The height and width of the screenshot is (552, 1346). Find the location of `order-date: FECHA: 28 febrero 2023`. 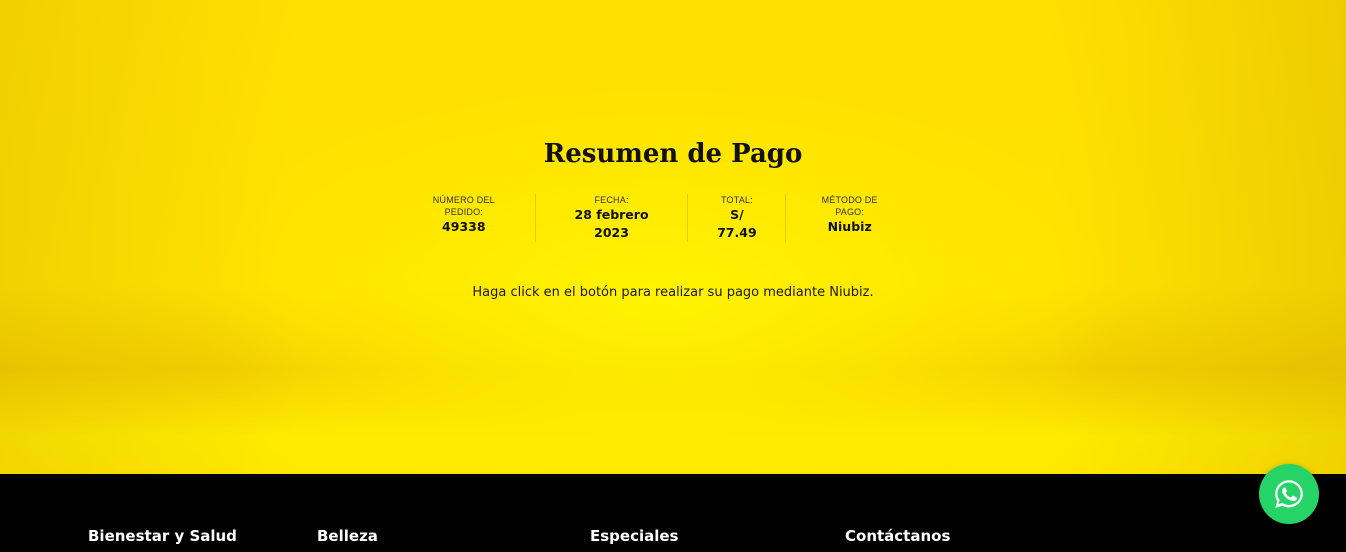

order-date: FECHA: 28 febrero 2023 is located at coordinates (612, 218).